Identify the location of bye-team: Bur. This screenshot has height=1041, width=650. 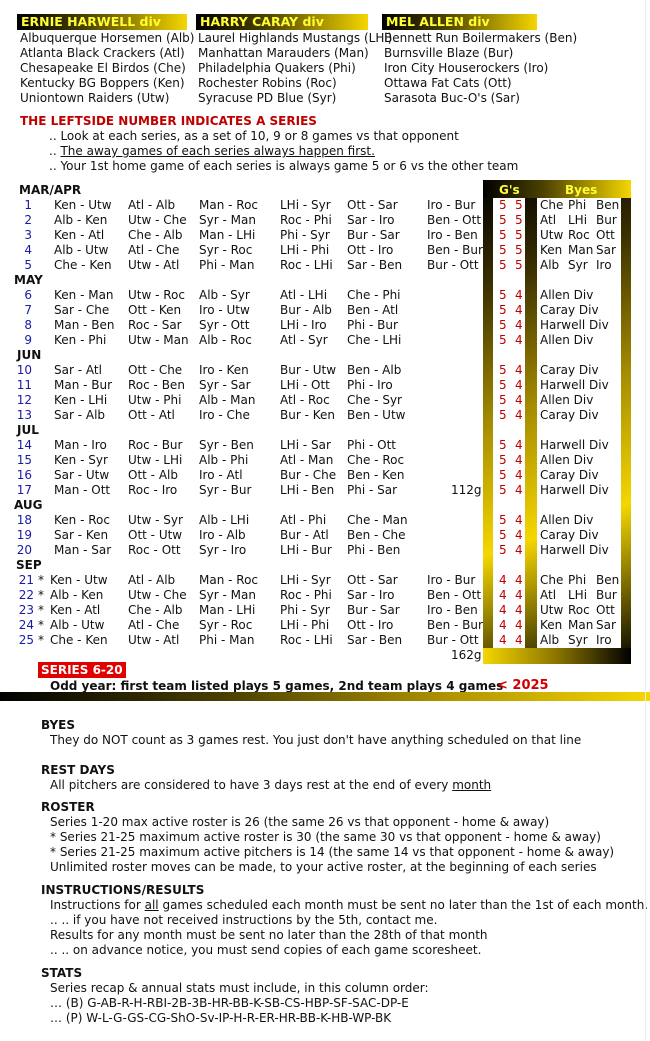
(606, 595).